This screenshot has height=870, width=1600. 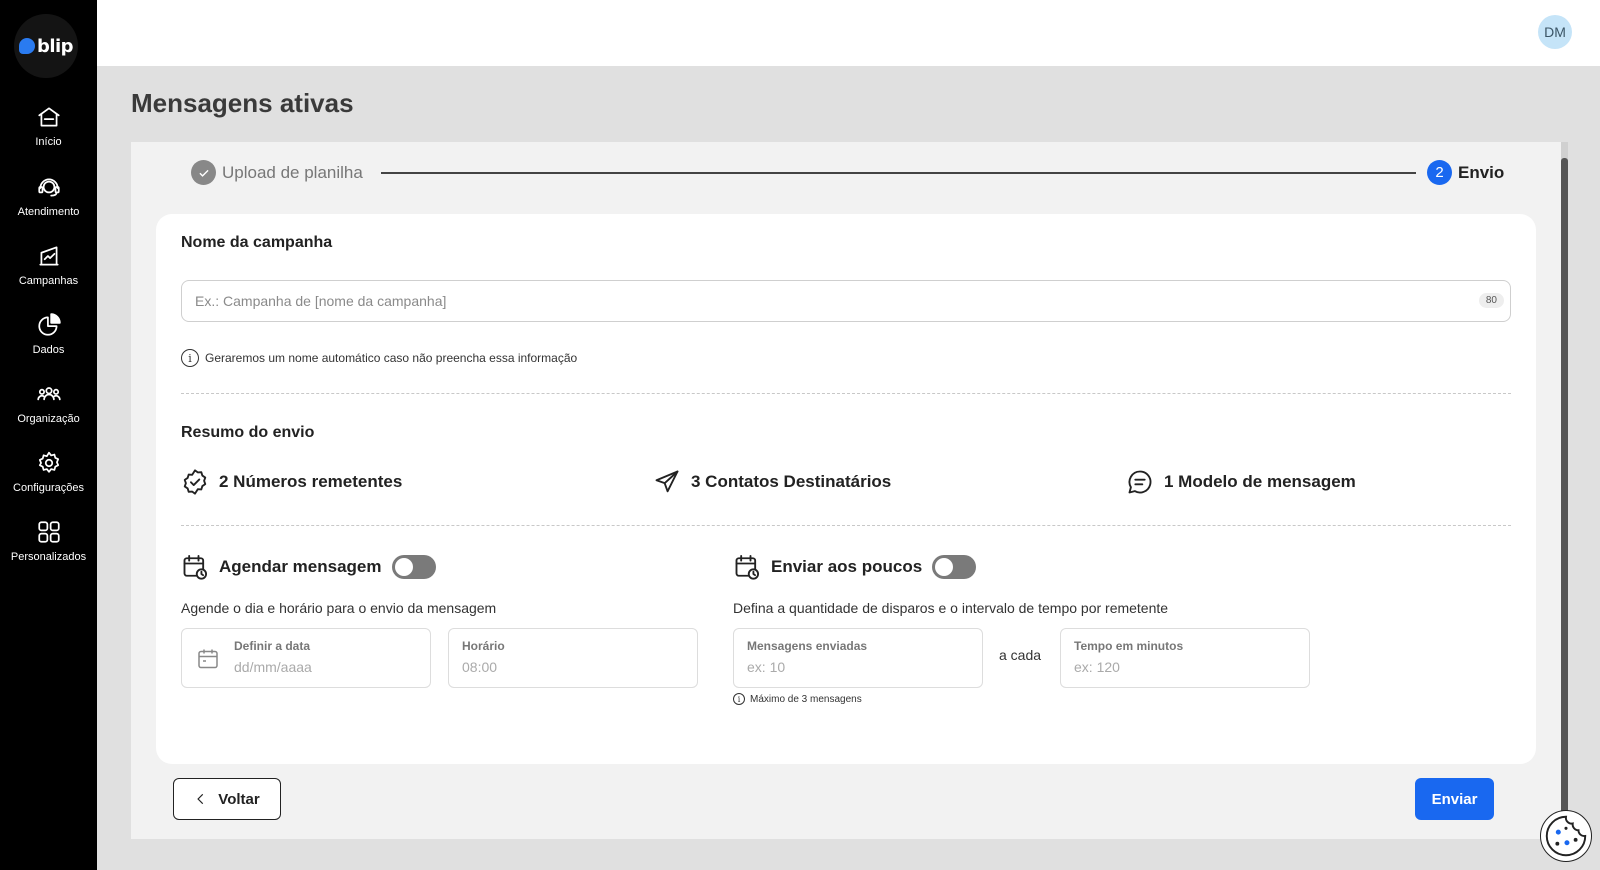 What do you see at coordinates (791, 481) in the screenshot?
I see `summary-text: 3 Contatos Destinatários` at bounding box center [791, 481].